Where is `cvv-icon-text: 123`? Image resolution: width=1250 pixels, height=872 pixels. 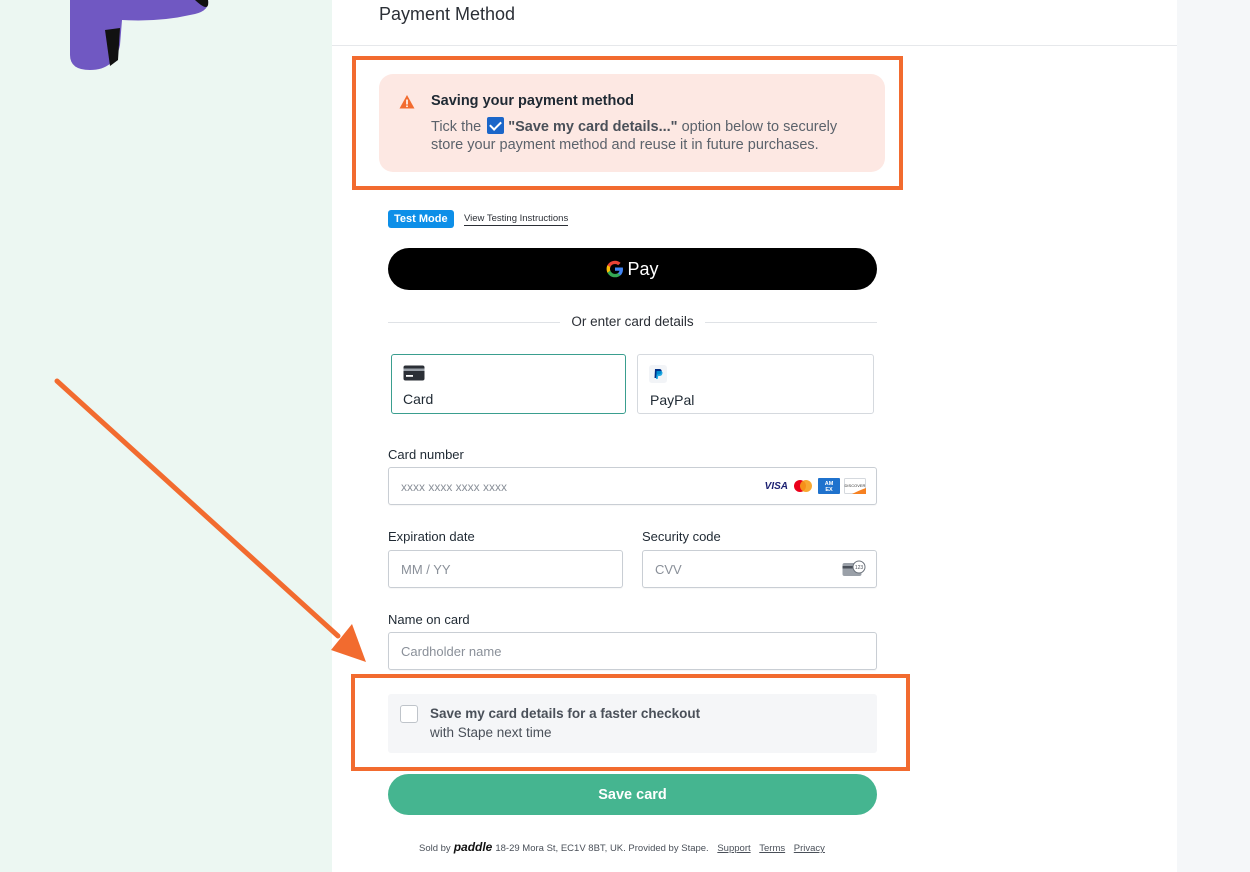
cvv-icon-text: 123 is located at coordinates (859, 568).